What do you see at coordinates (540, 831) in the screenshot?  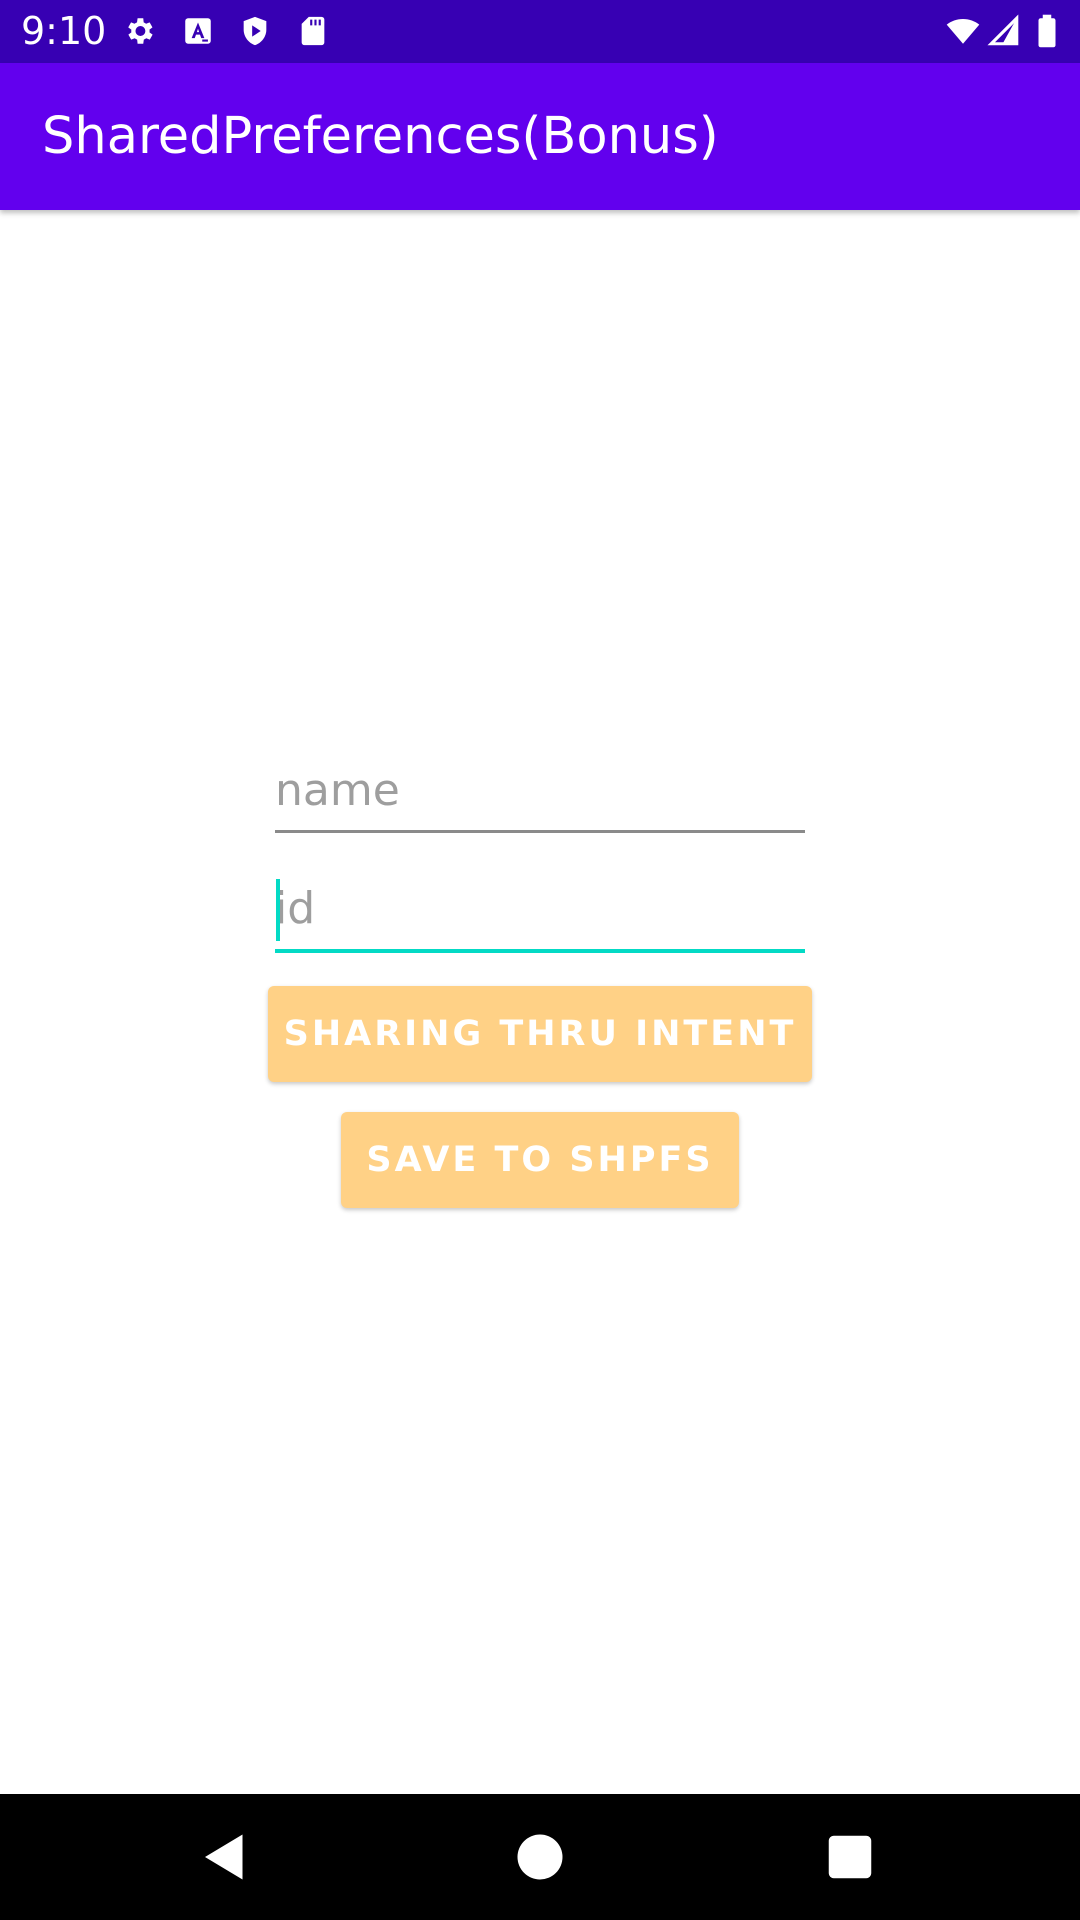 I see `name-underline` at bounding box center [540, 831].